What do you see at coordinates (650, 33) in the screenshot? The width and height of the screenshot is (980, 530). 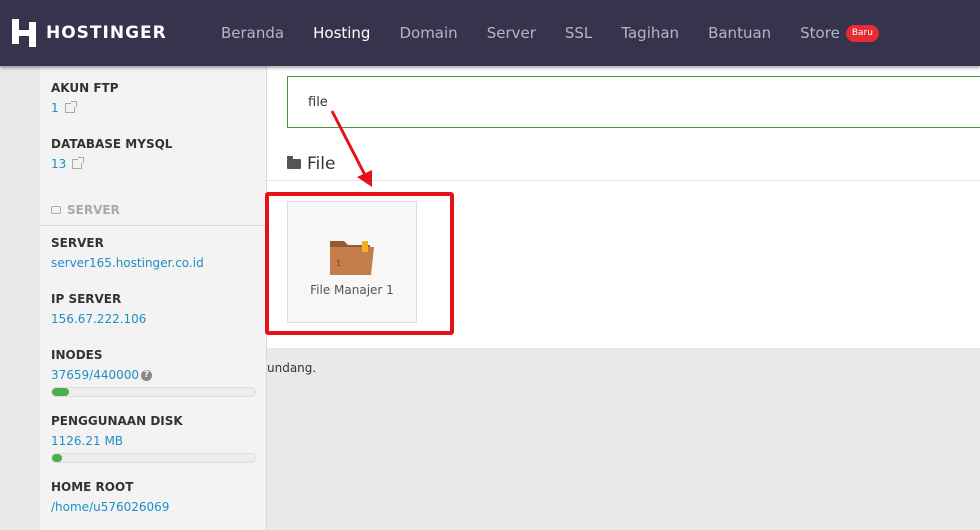 I see `nav-tagihan: Tagihan` at bounding box center [650, 33].